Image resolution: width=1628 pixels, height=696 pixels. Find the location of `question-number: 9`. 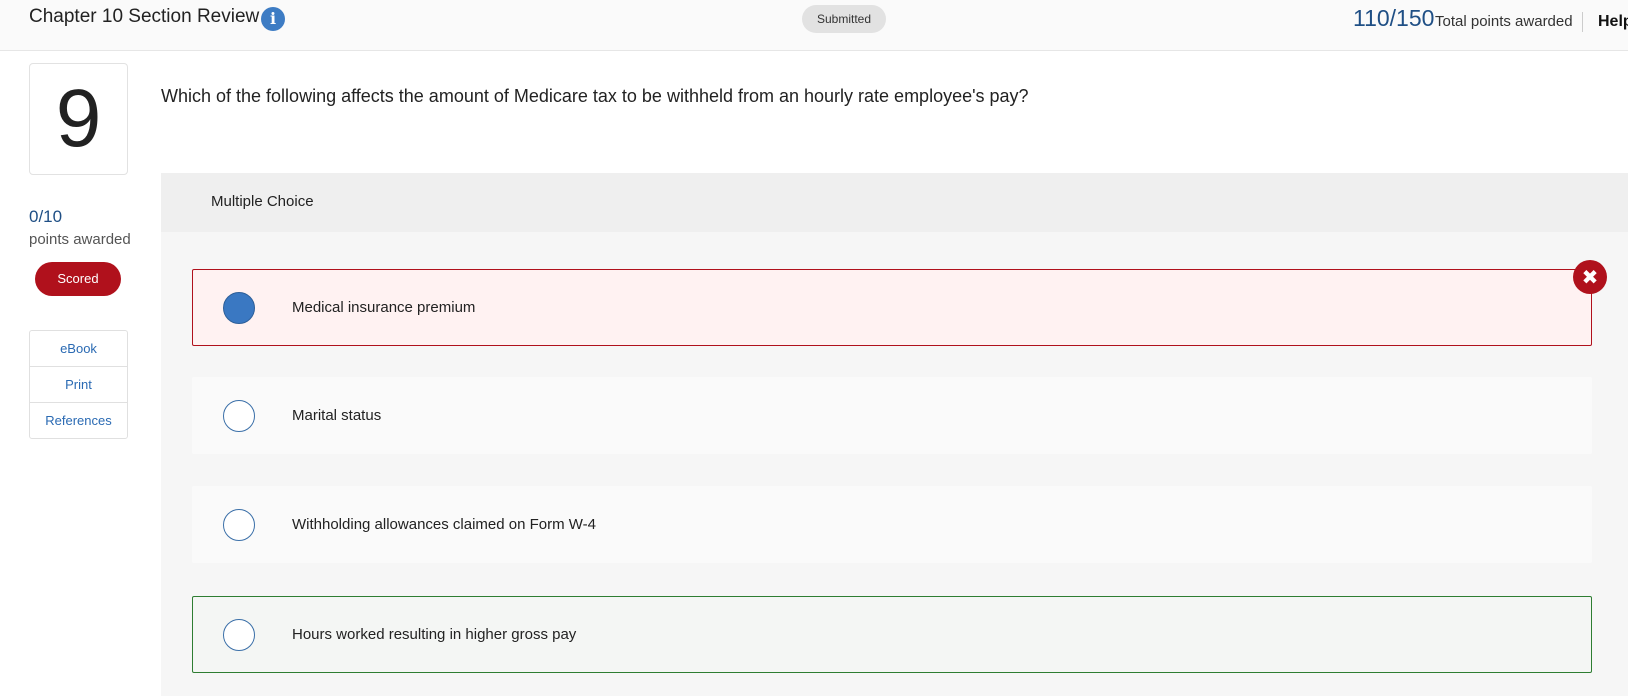

question-number: 9 is located at coordinates (78, 118).